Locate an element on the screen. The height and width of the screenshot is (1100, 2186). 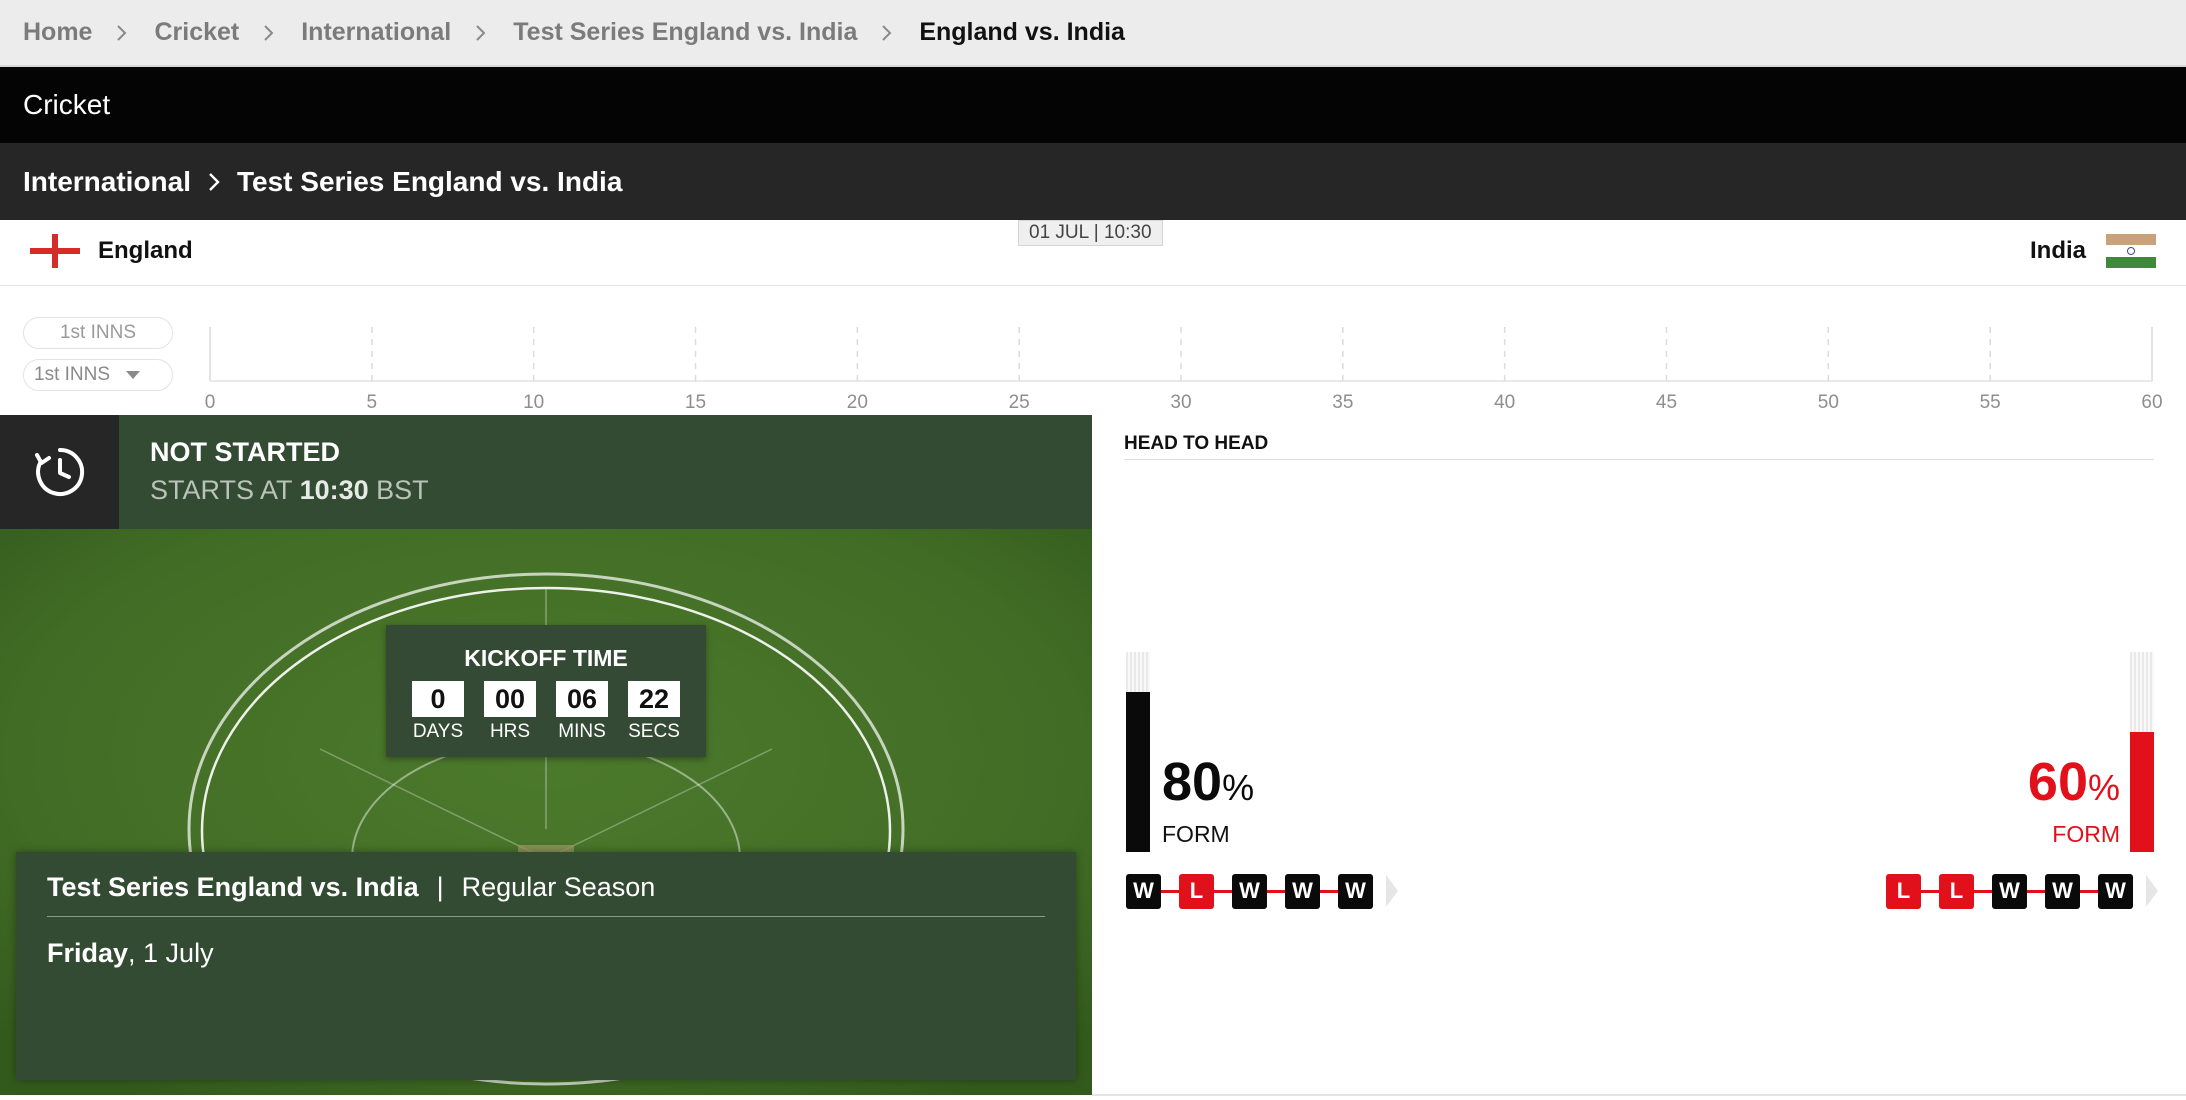
season-name: Regular Season is located at coordinates (558, 887).